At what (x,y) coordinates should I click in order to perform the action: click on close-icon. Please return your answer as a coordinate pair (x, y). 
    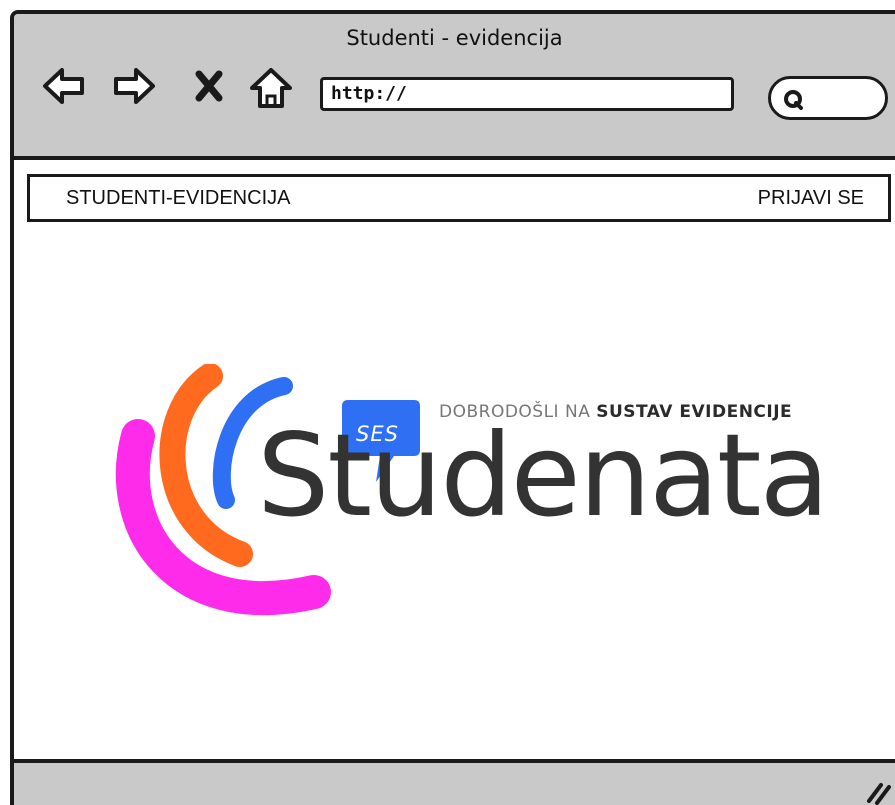
    Looking at the image, I should click on (209, 86).